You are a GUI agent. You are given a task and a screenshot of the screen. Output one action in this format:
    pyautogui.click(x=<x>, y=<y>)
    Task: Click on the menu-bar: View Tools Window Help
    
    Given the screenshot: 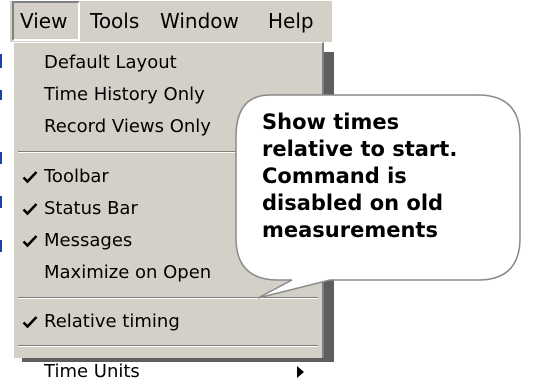 What is the action you would take?
    pyautogui.click(x=171, y=21)
    